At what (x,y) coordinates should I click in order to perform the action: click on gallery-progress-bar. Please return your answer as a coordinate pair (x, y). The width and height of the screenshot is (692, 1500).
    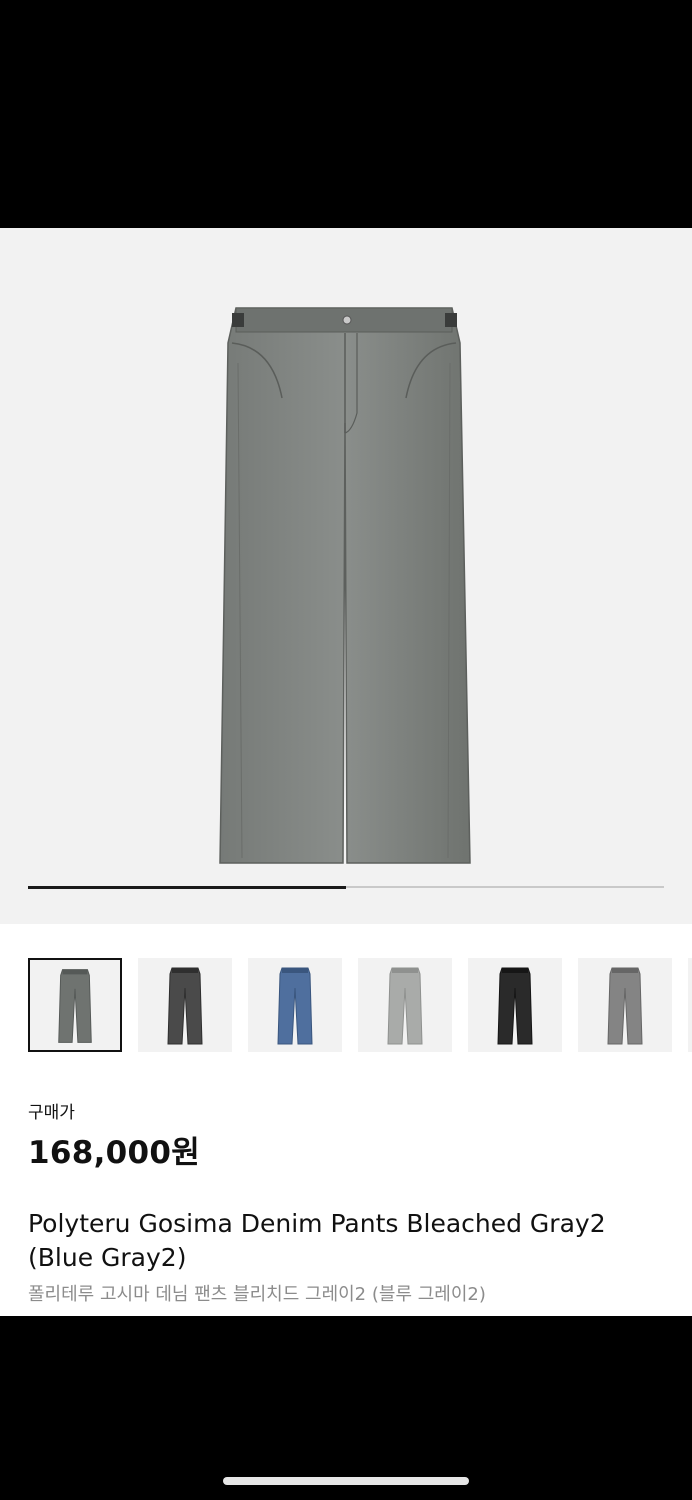
    Looking at the image, I should click on (346, 887).